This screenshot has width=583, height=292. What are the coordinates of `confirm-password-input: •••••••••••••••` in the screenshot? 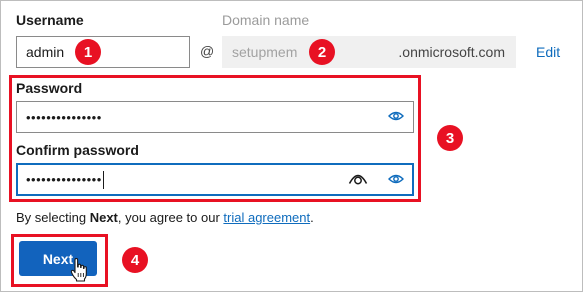 It's located at (215, 179).